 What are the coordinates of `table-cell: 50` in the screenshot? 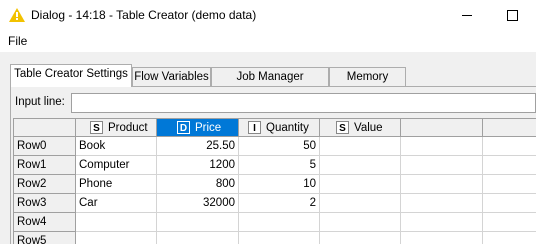 It's located at (279, 146).